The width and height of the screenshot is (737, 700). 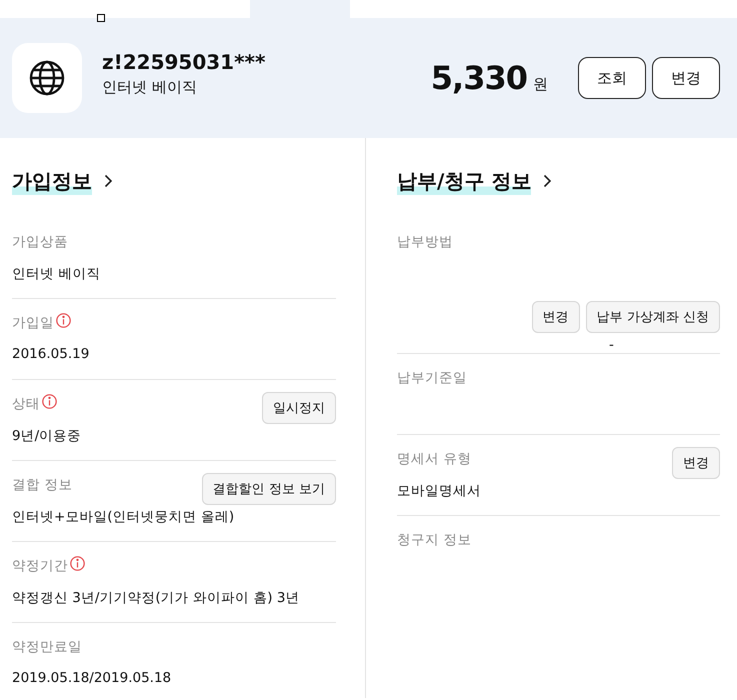 I want to click on field-value: 모바일명세서, so click(x=439, y=491).